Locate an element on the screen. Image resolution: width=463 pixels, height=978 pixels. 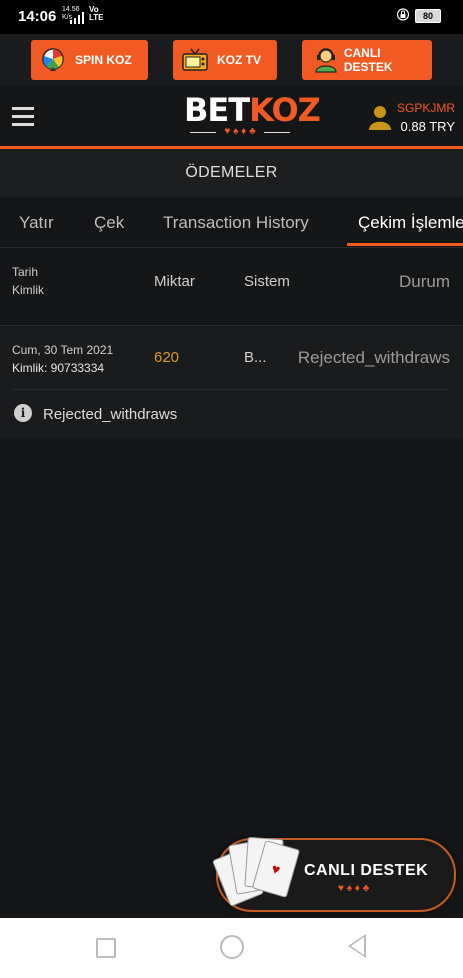
tab-transaction-history: Transaction History is located at coordinates (236, 223).